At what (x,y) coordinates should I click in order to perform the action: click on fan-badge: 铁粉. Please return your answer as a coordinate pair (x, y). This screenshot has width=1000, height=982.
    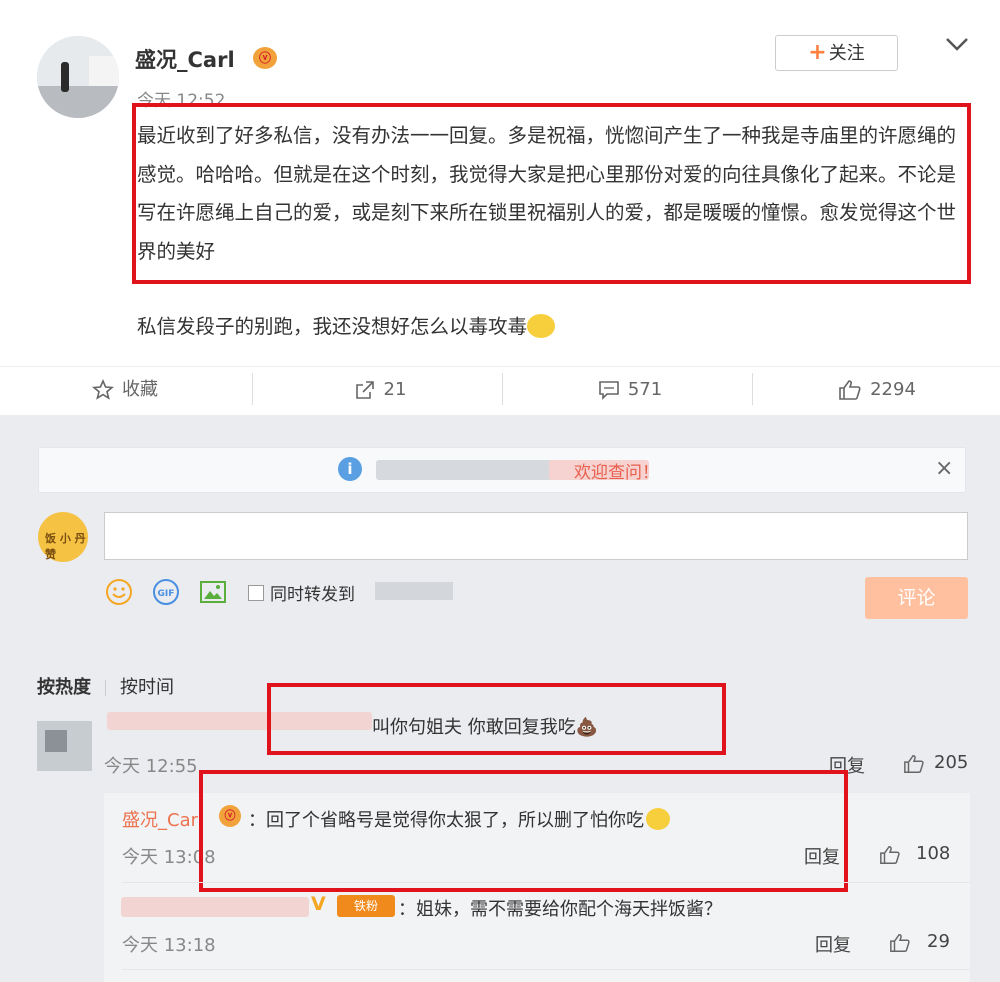
    Looking at the image, I should click on (366, 906).